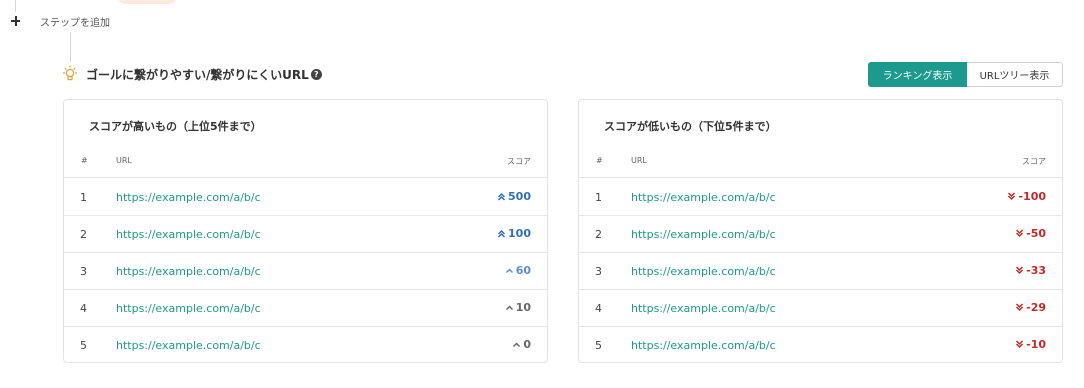  Describe the element at coordinates (305, 197) in the screenshot. I see `table-row: 1 https://example.com/a/b/c 500` at that location.